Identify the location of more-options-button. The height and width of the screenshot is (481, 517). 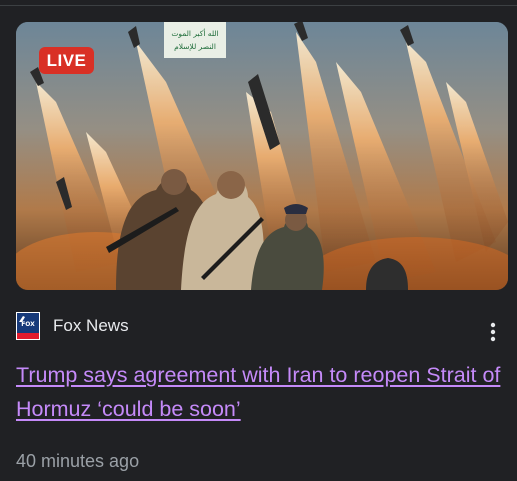
(493, 332).